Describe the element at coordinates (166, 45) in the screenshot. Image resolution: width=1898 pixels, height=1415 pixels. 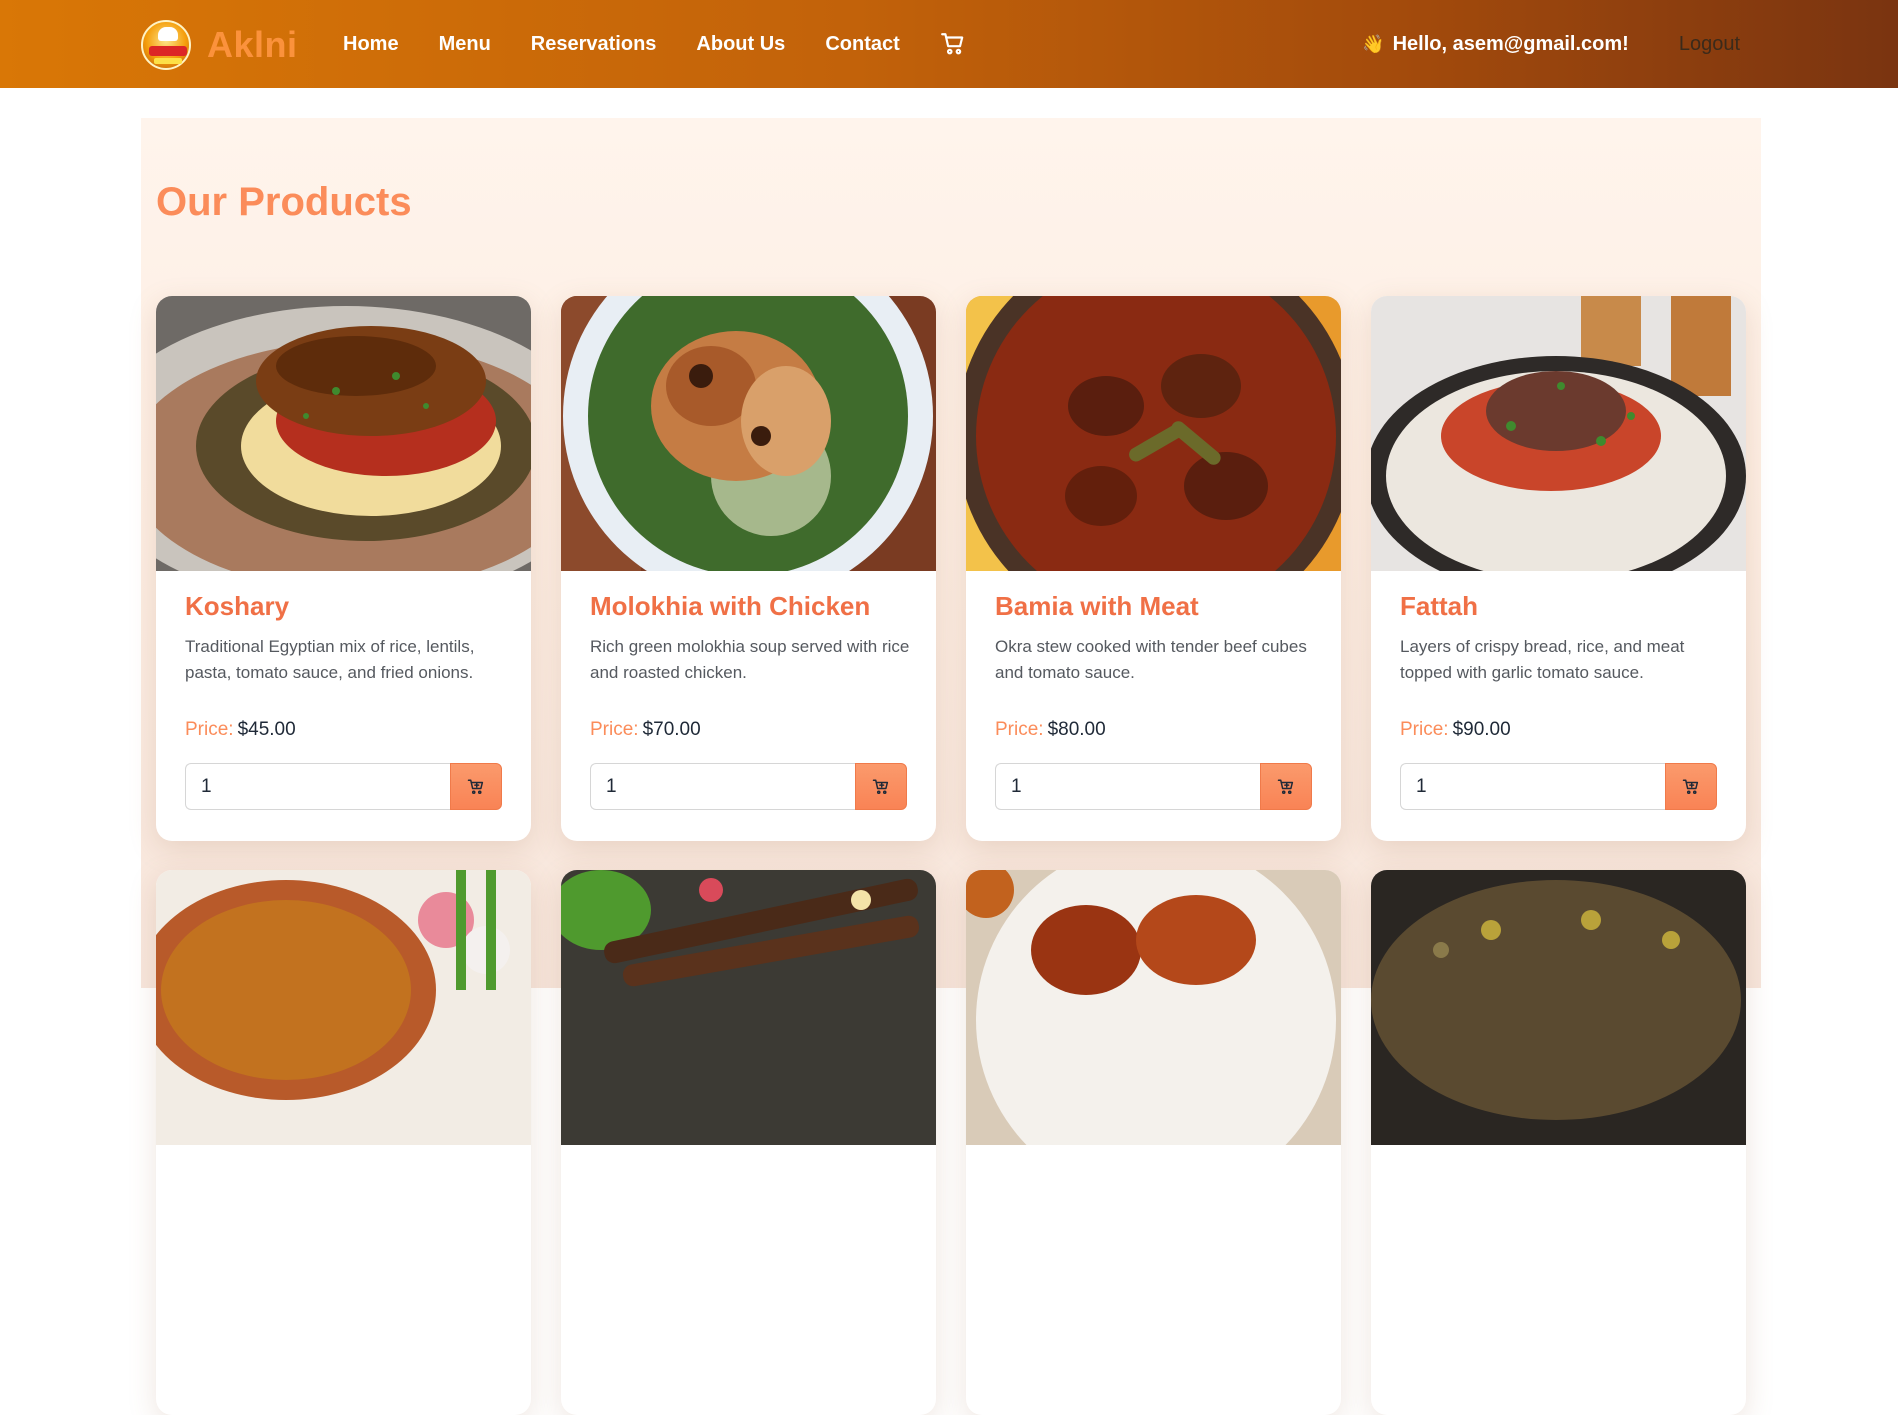
I see `restaurant-logo-icon` at that location.